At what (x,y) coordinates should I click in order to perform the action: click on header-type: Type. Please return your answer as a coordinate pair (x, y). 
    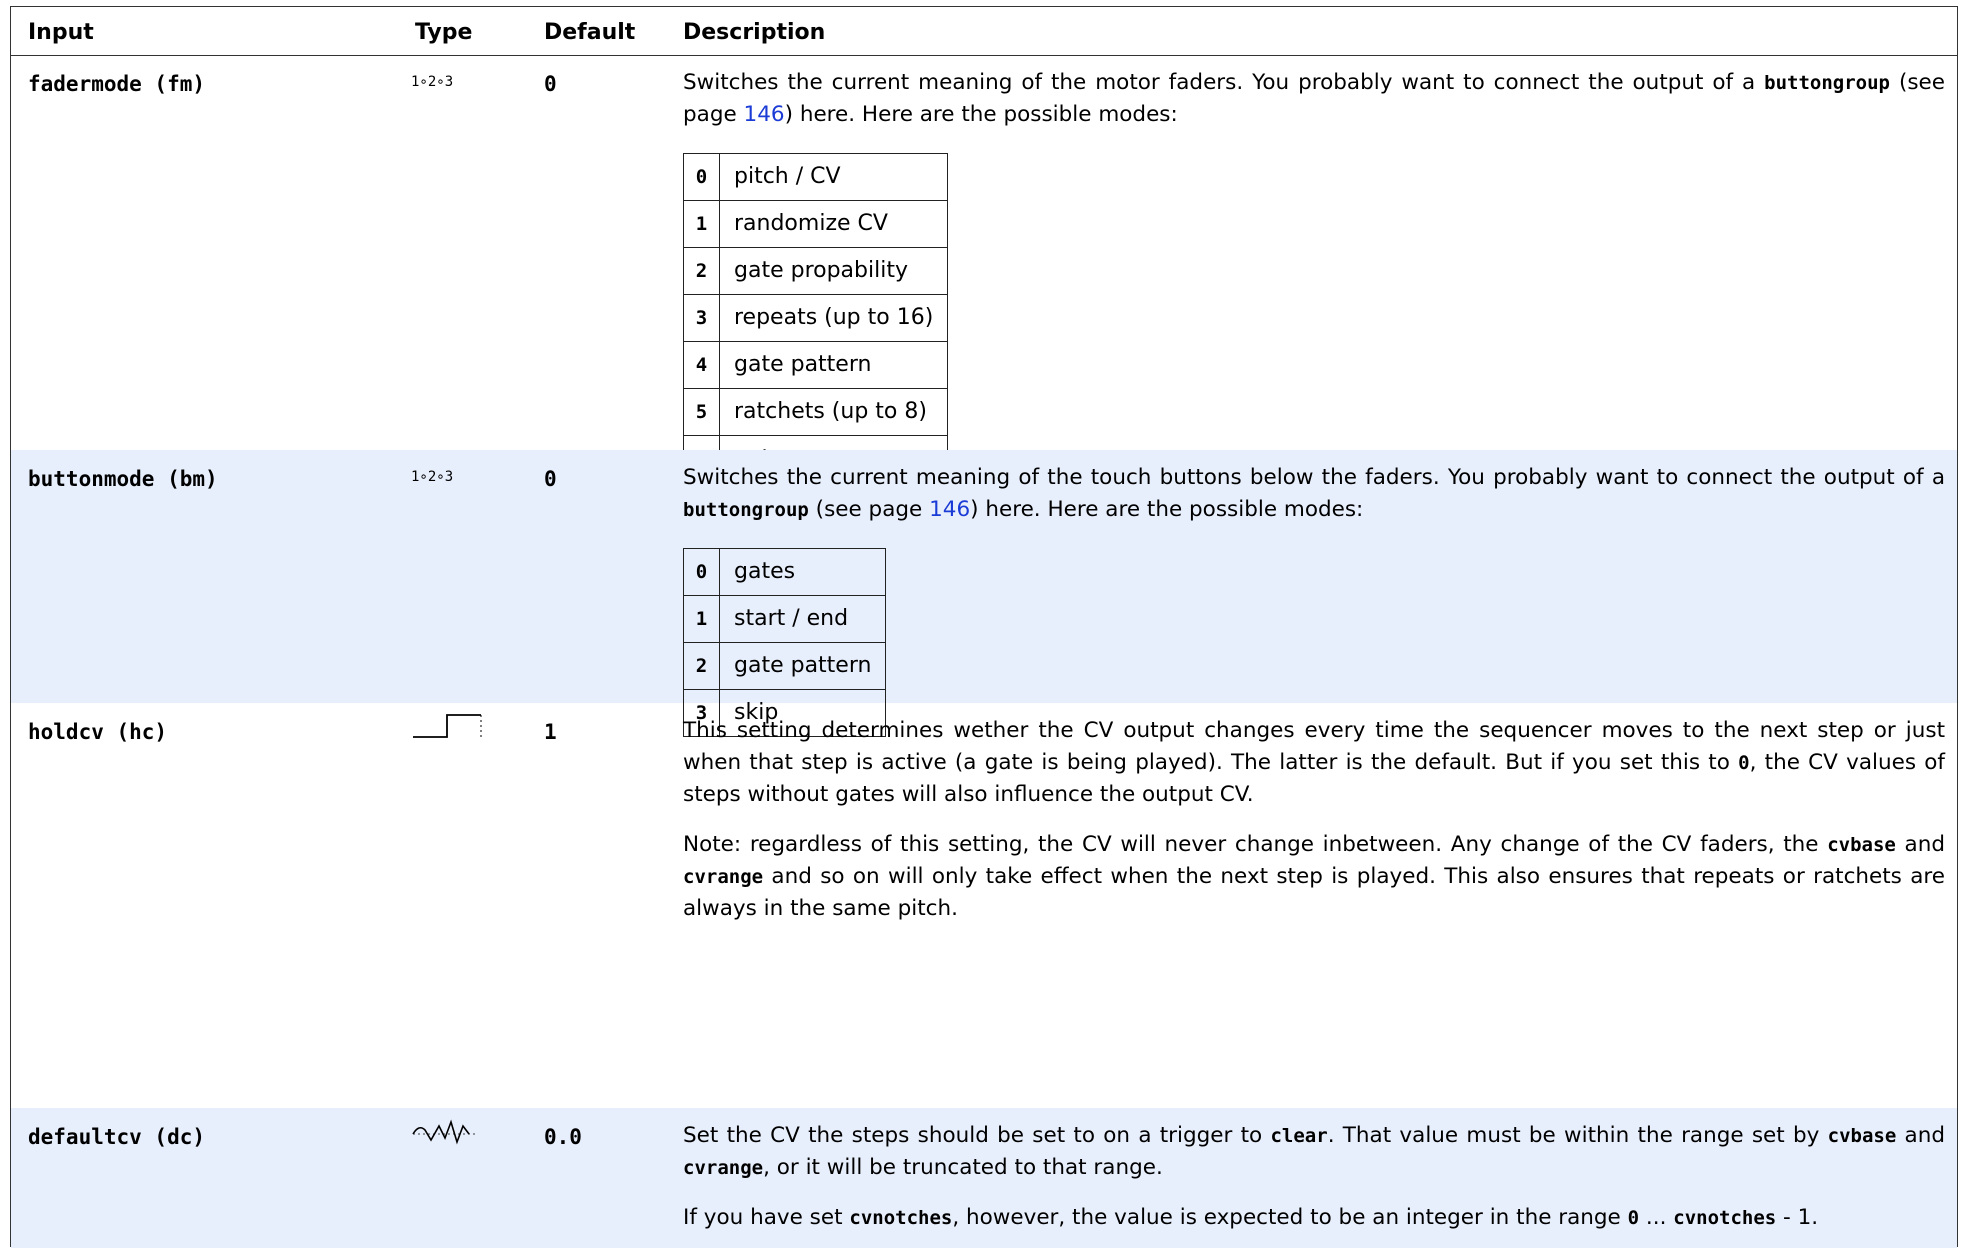
    Looking at the image, I should click on (444, 32).